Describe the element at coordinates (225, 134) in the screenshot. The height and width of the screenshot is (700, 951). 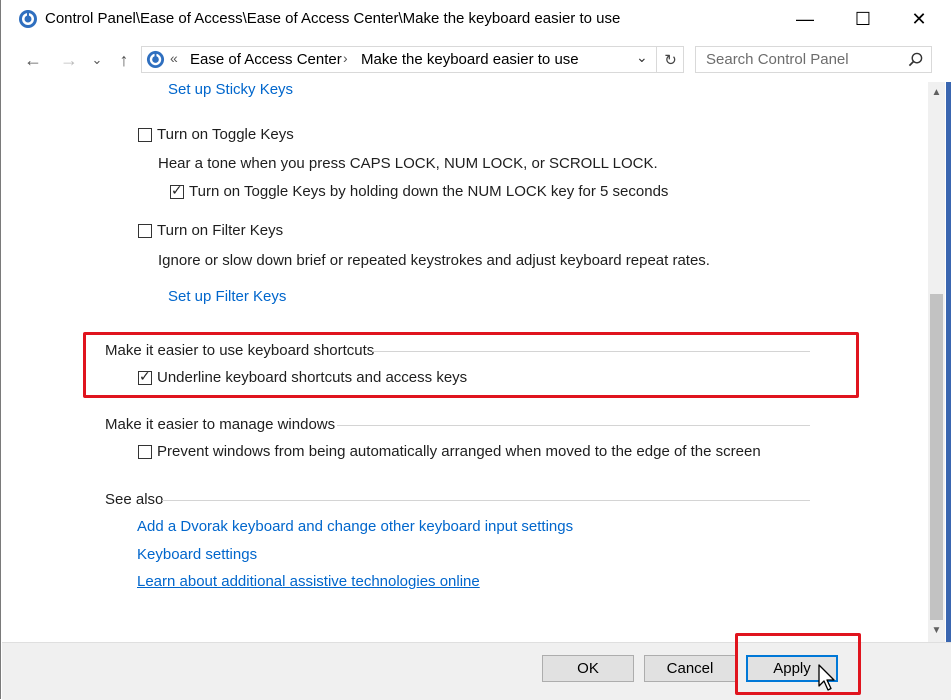
I see `toggle-keys-label: Turn on Toggle Keys` at that location.